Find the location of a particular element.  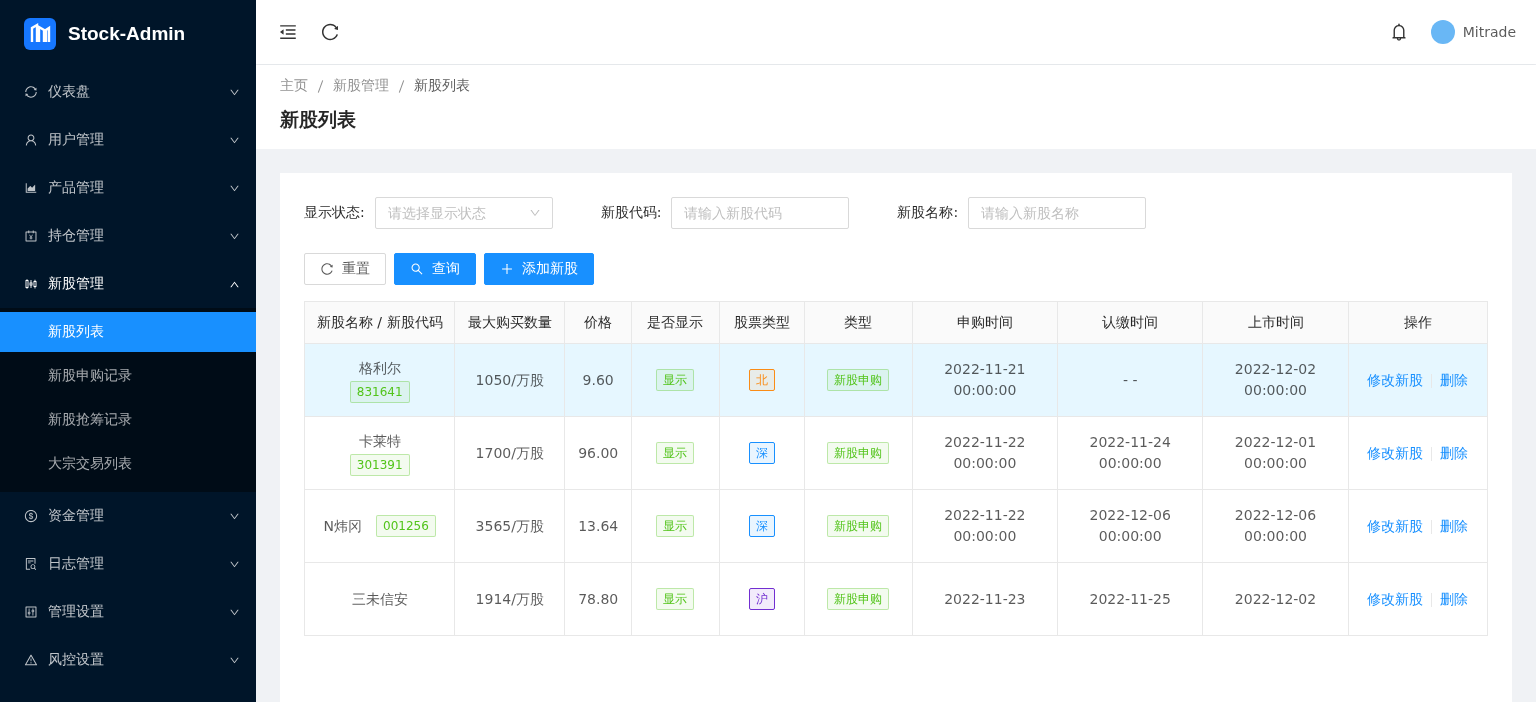

reset-button: 重置 is located at coordinates (345, 269).